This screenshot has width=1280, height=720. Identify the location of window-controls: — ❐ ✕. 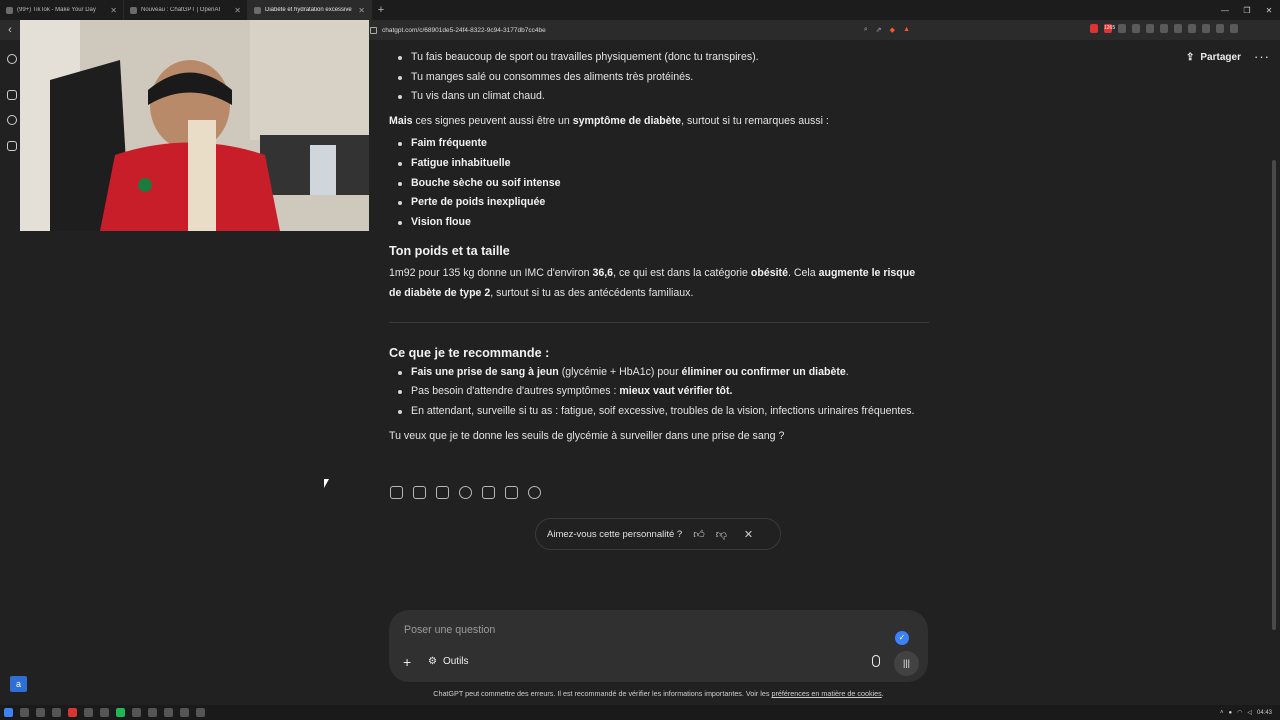
(1247, 10).